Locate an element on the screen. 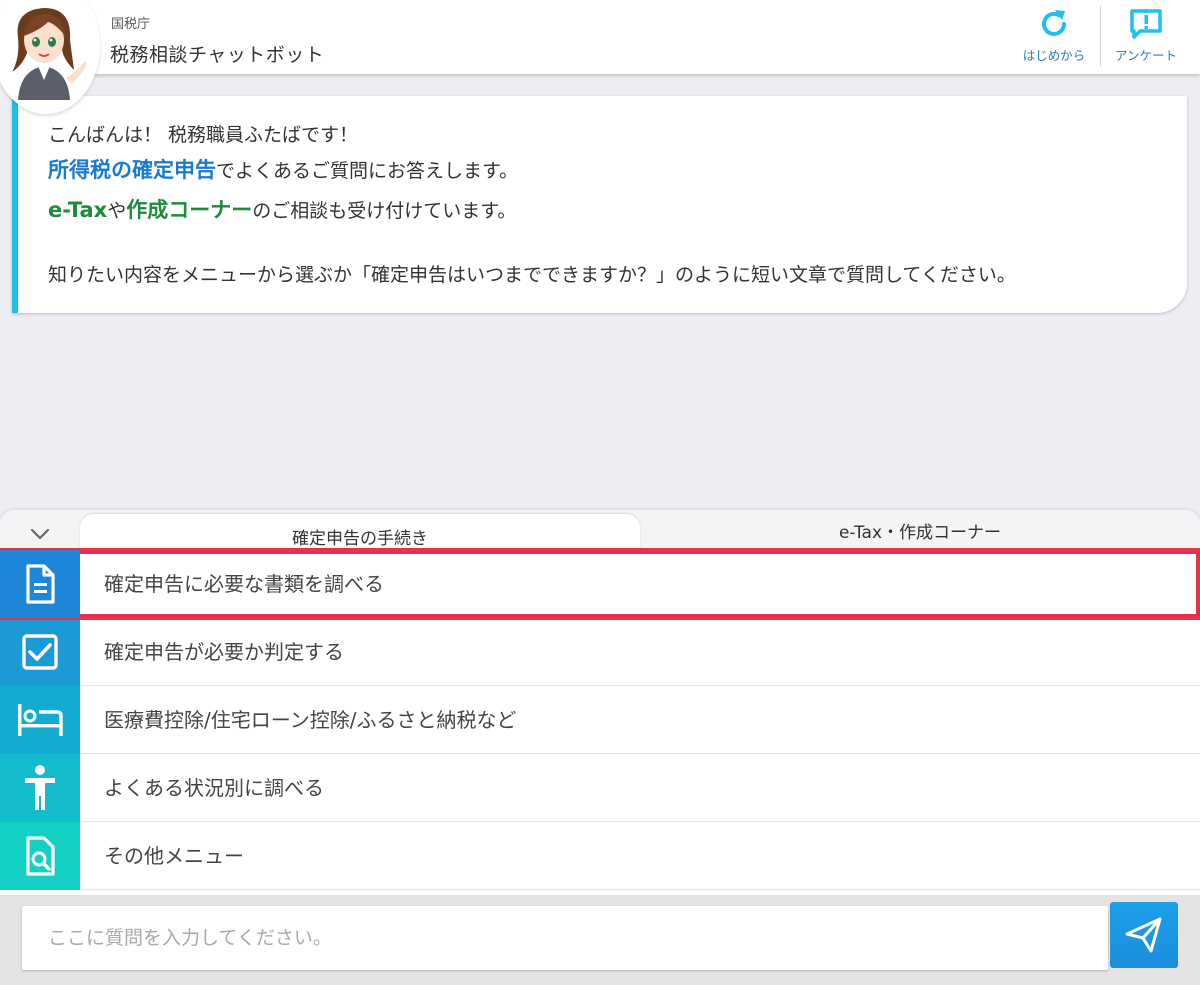 Image resolution: width=1200 pixels, height=985 pixels. send-button is located at coordinates (1144, 935).